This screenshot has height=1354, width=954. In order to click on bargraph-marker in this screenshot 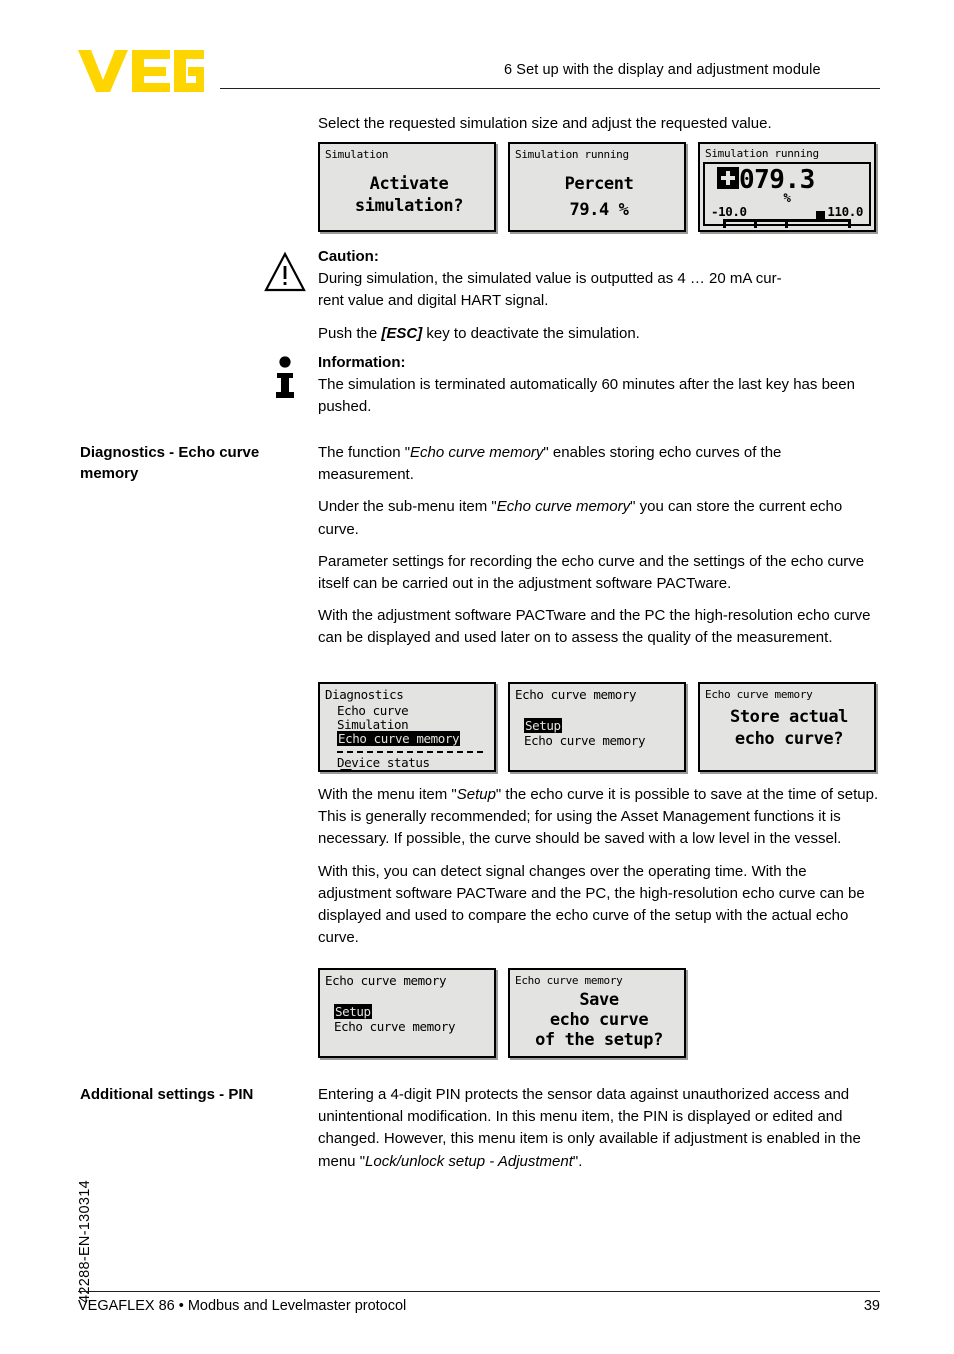, I will do `click(820, 216)`.